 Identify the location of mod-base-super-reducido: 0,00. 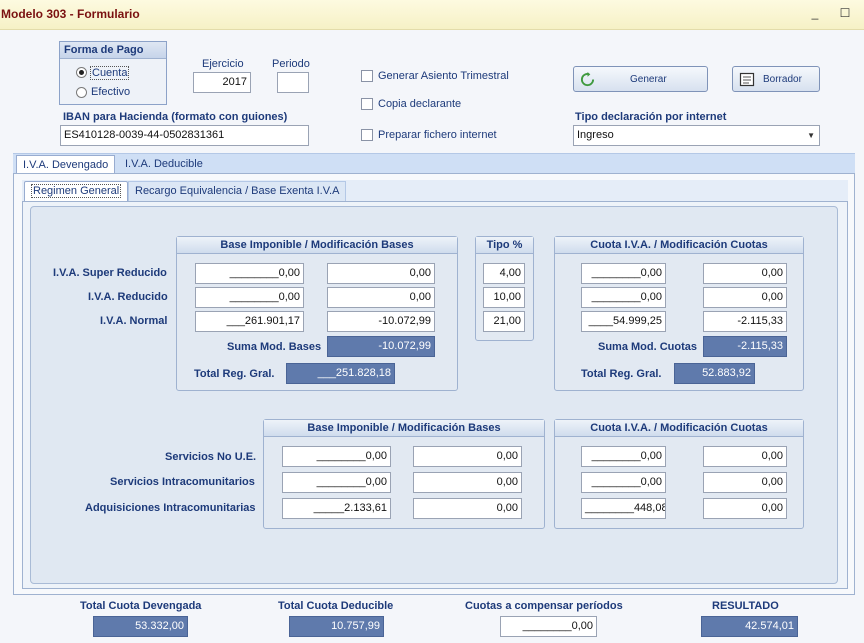
(381, 273).